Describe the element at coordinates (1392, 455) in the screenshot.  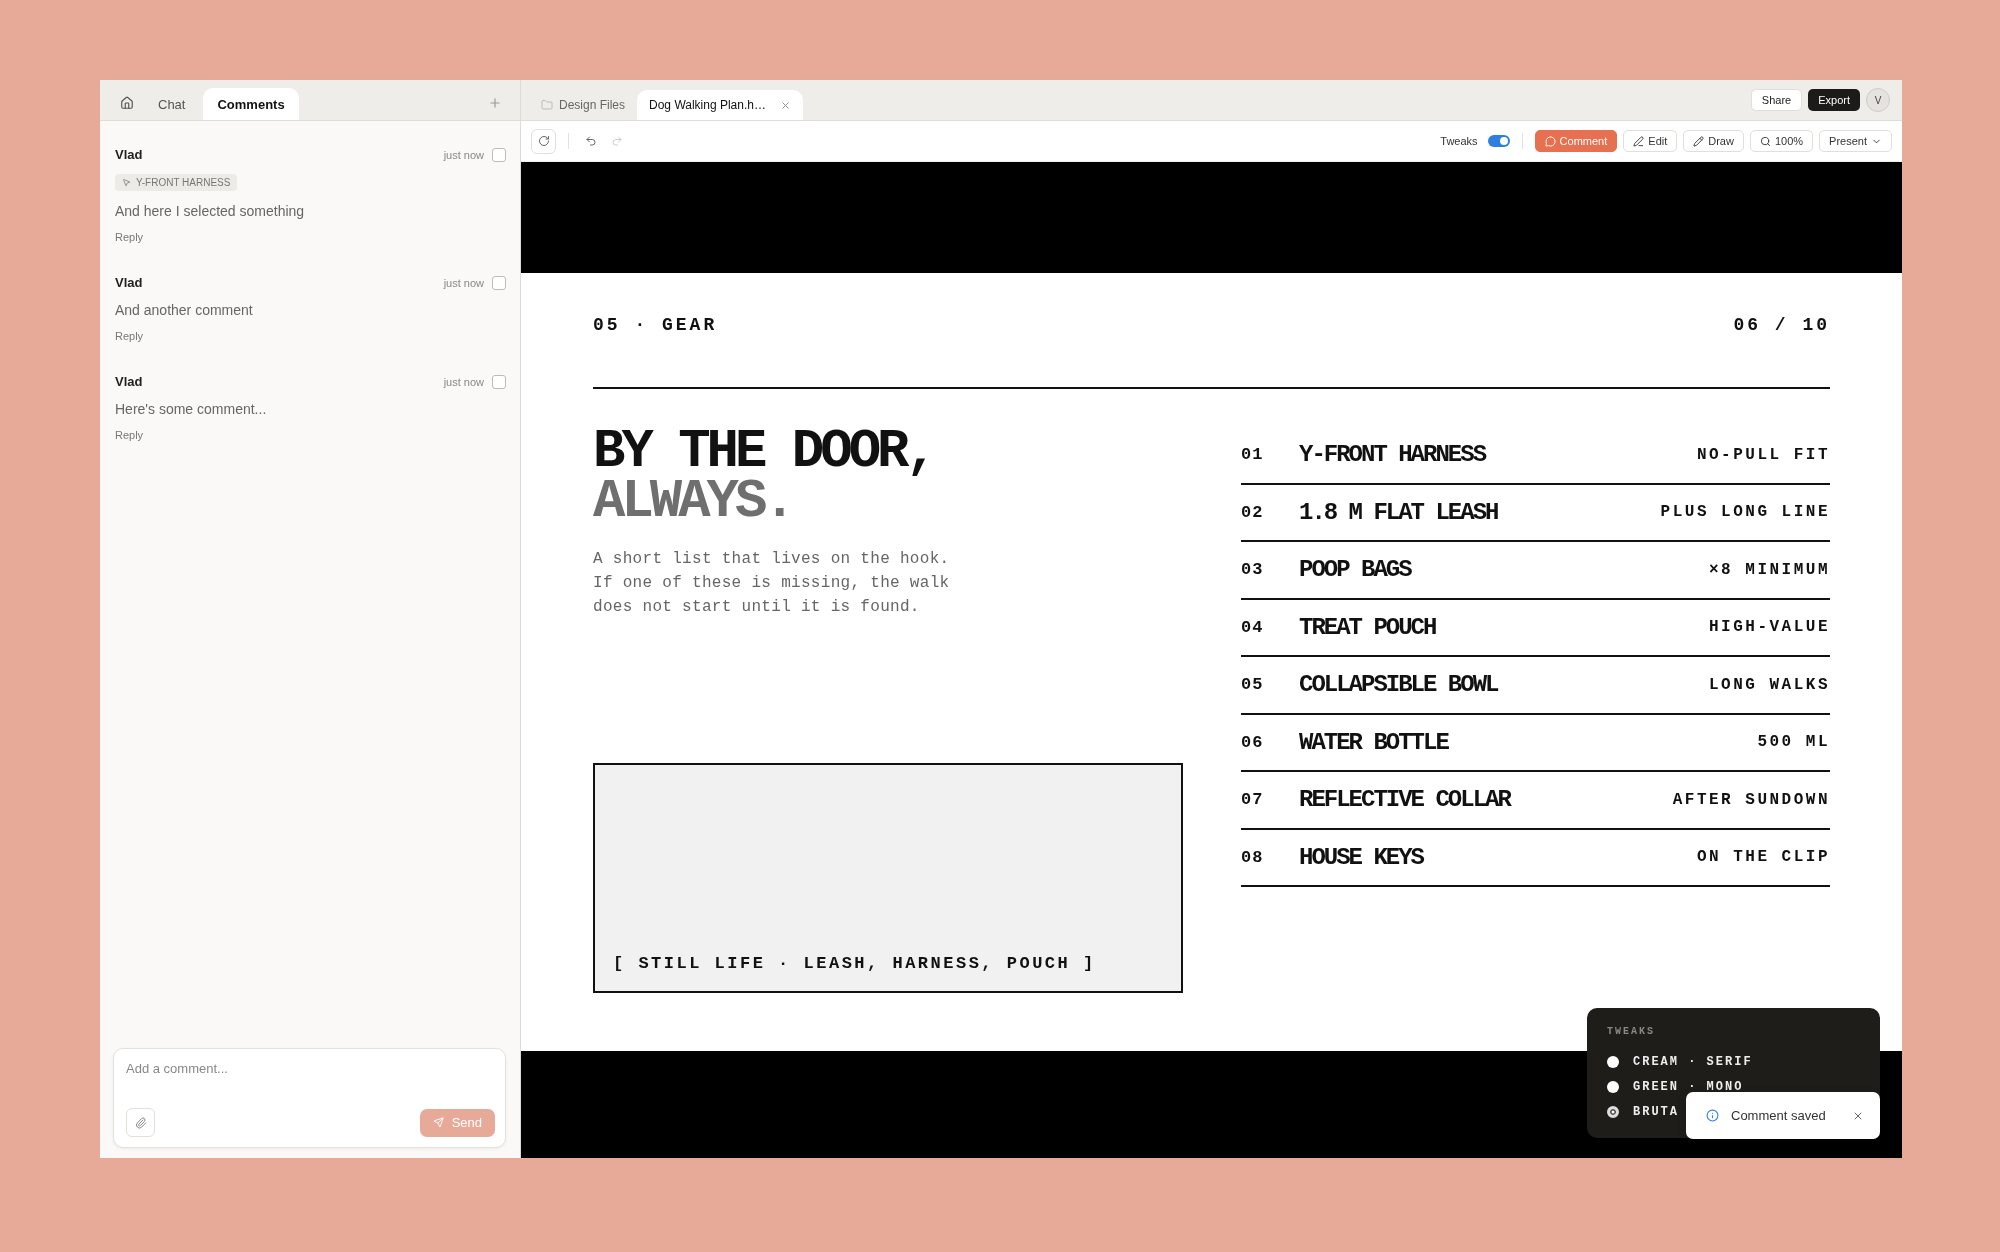
I see `item-name: Y-FRONT HARNESS` at that location.